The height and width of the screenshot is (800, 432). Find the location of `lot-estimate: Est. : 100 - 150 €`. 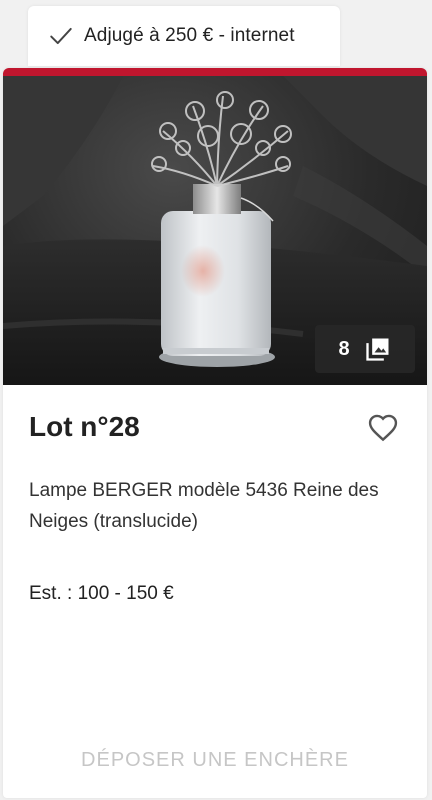

lot-estimate: Est. : 100 - 150 € is located at coordinates (101, 593).